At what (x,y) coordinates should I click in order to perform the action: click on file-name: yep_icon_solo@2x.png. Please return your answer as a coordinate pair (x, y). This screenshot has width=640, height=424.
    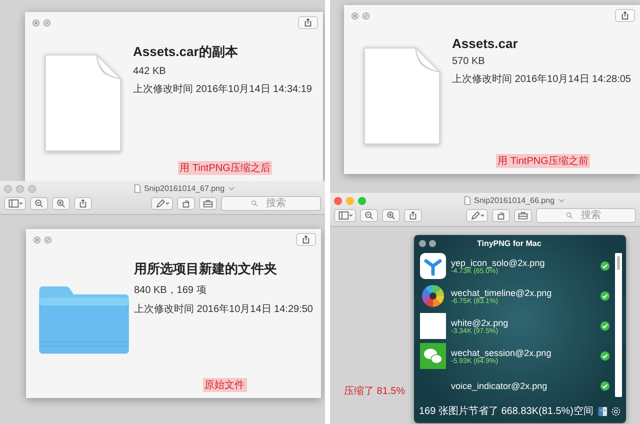
    Looking at the image, I should click on (498, 263).